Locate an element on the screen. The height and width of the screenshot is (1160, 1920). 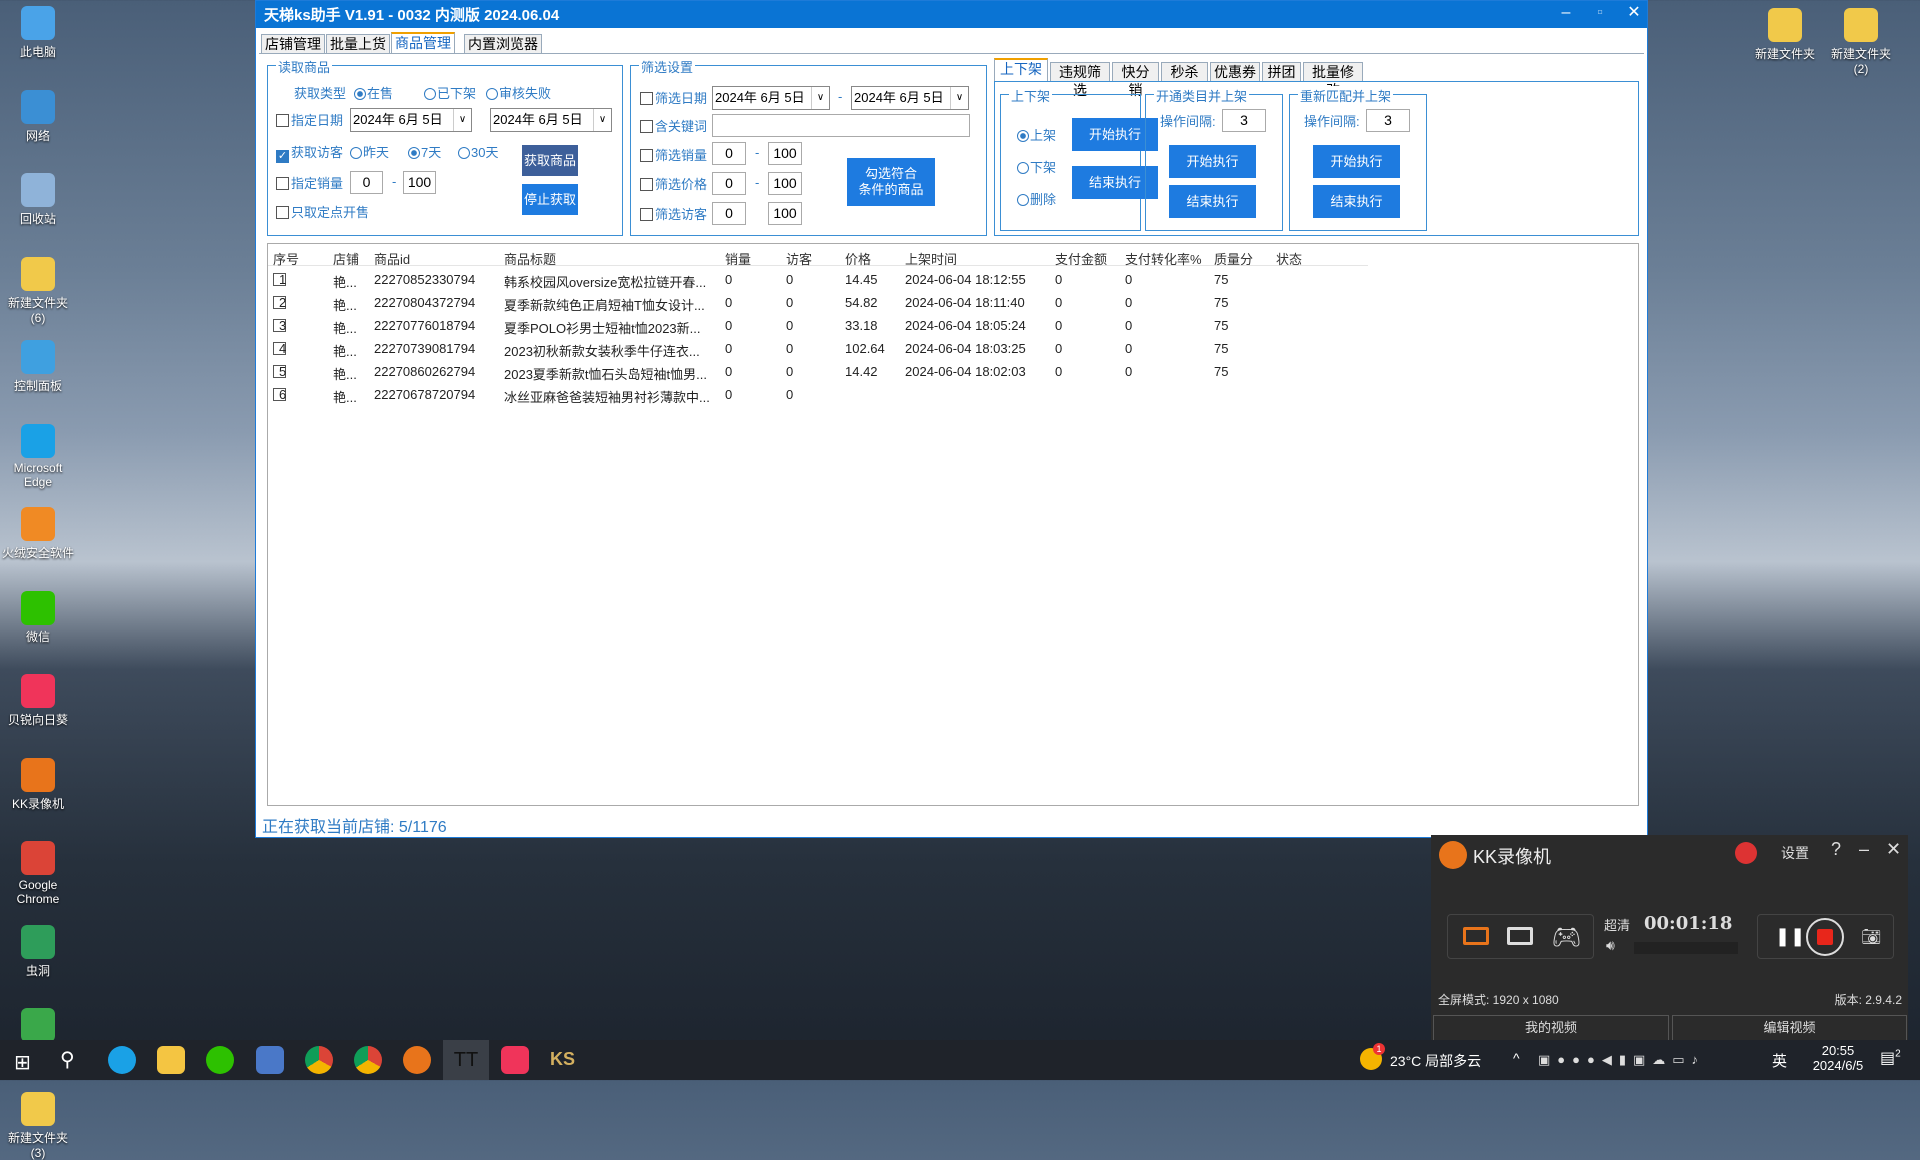
remote-desktop-icon is located at coordinates (270, 1060).